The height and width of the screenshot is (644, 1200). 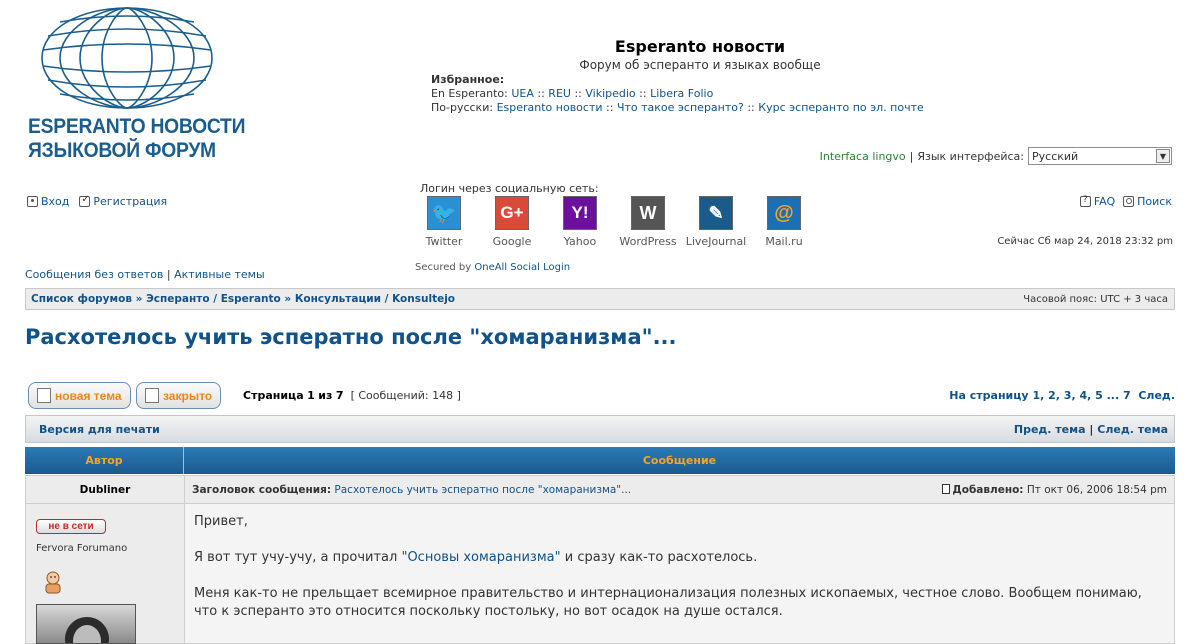 I want to click on social-yahoo: Y! Yahoo, so click(x=580, y=222).